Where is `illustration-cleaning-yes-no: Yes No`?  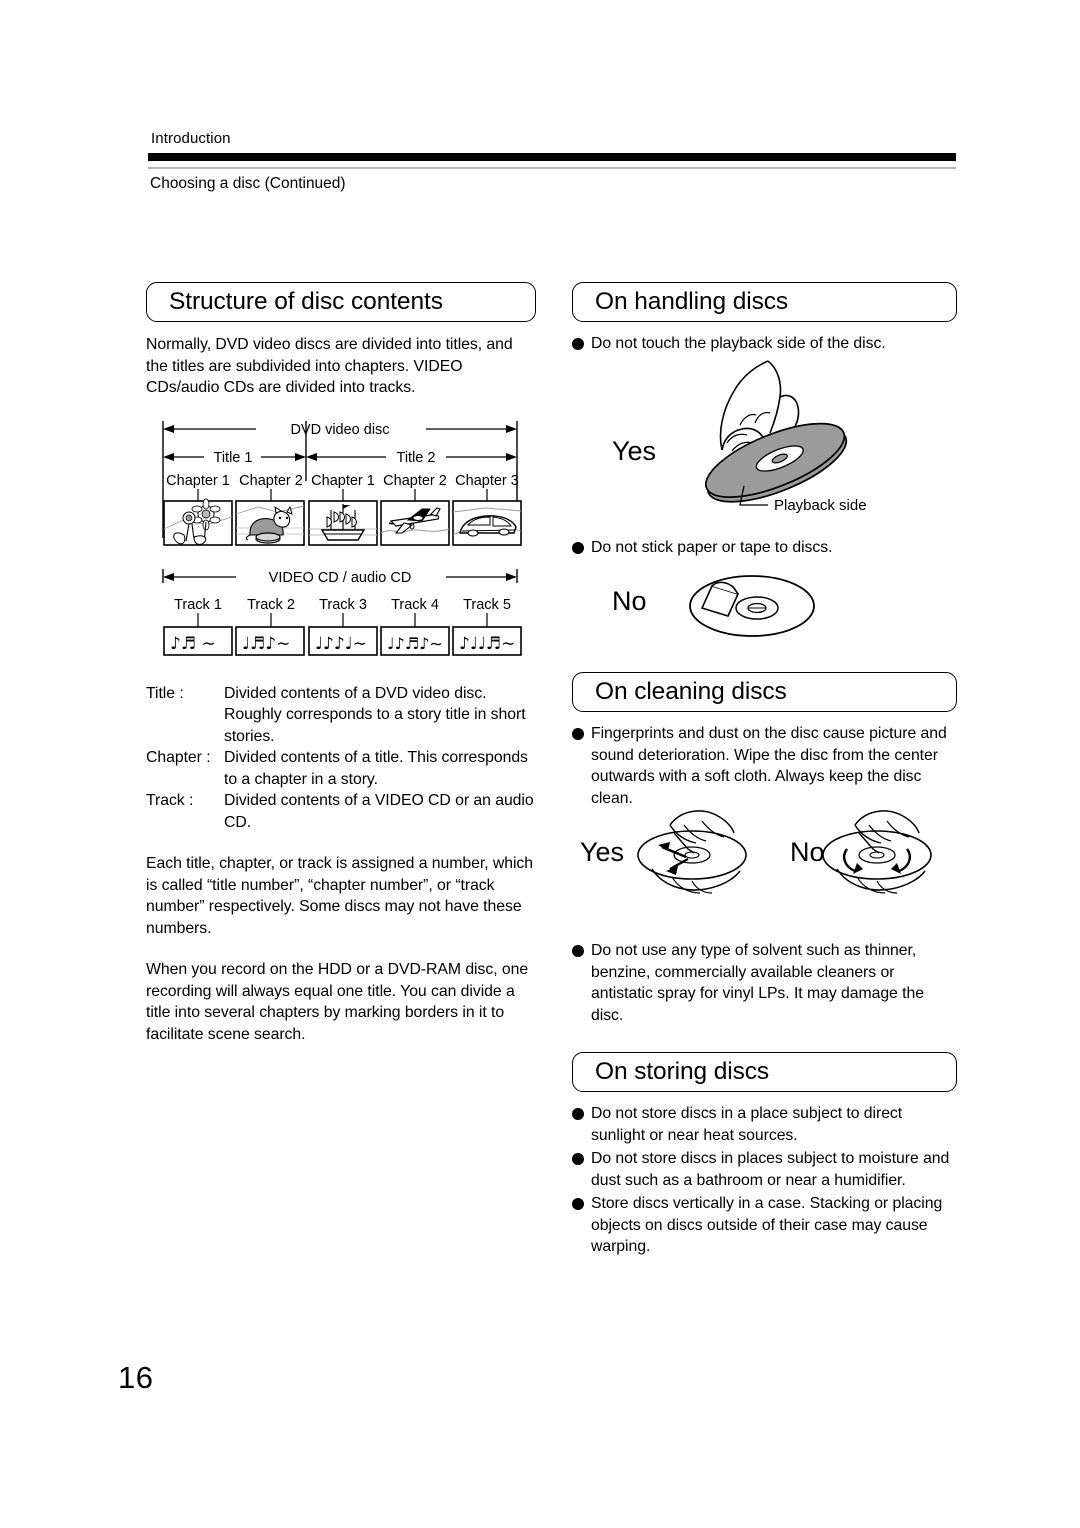 illustration-cleaning-yes-no: Yes No is located at coordinates (764, 869).